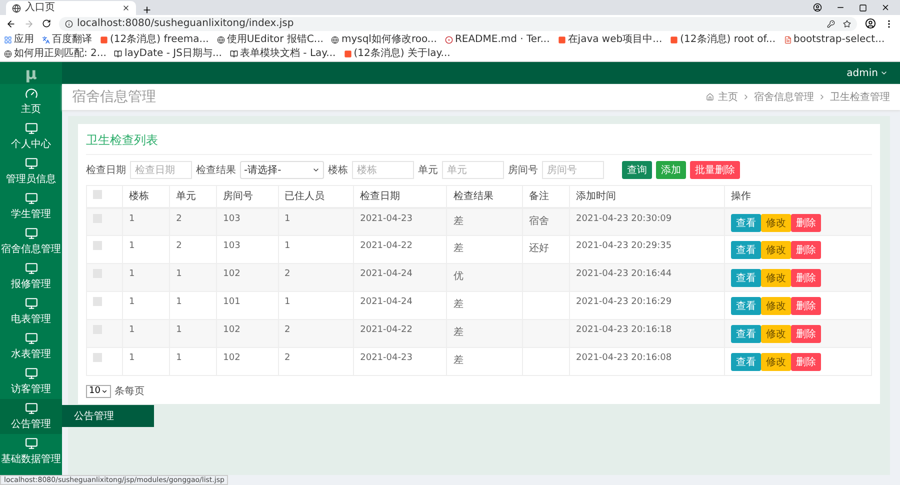 The width and height of the screenshot is (900, 485). Describe the element at coordinates (788, 40) in the screenshot. I see `document-icon` at that location.